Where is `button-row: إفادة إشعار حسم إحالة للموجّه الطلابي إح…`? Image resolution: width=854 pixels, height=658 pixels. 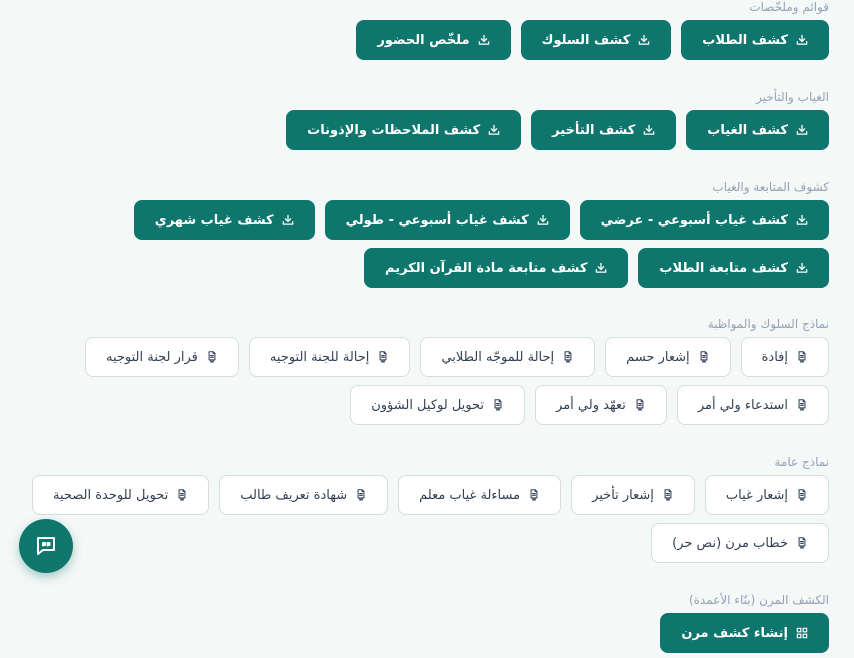 button-row: إفادة إشعار حسم إحالة للموجّه الطلابي إح… is located at coordinates (427, 381).